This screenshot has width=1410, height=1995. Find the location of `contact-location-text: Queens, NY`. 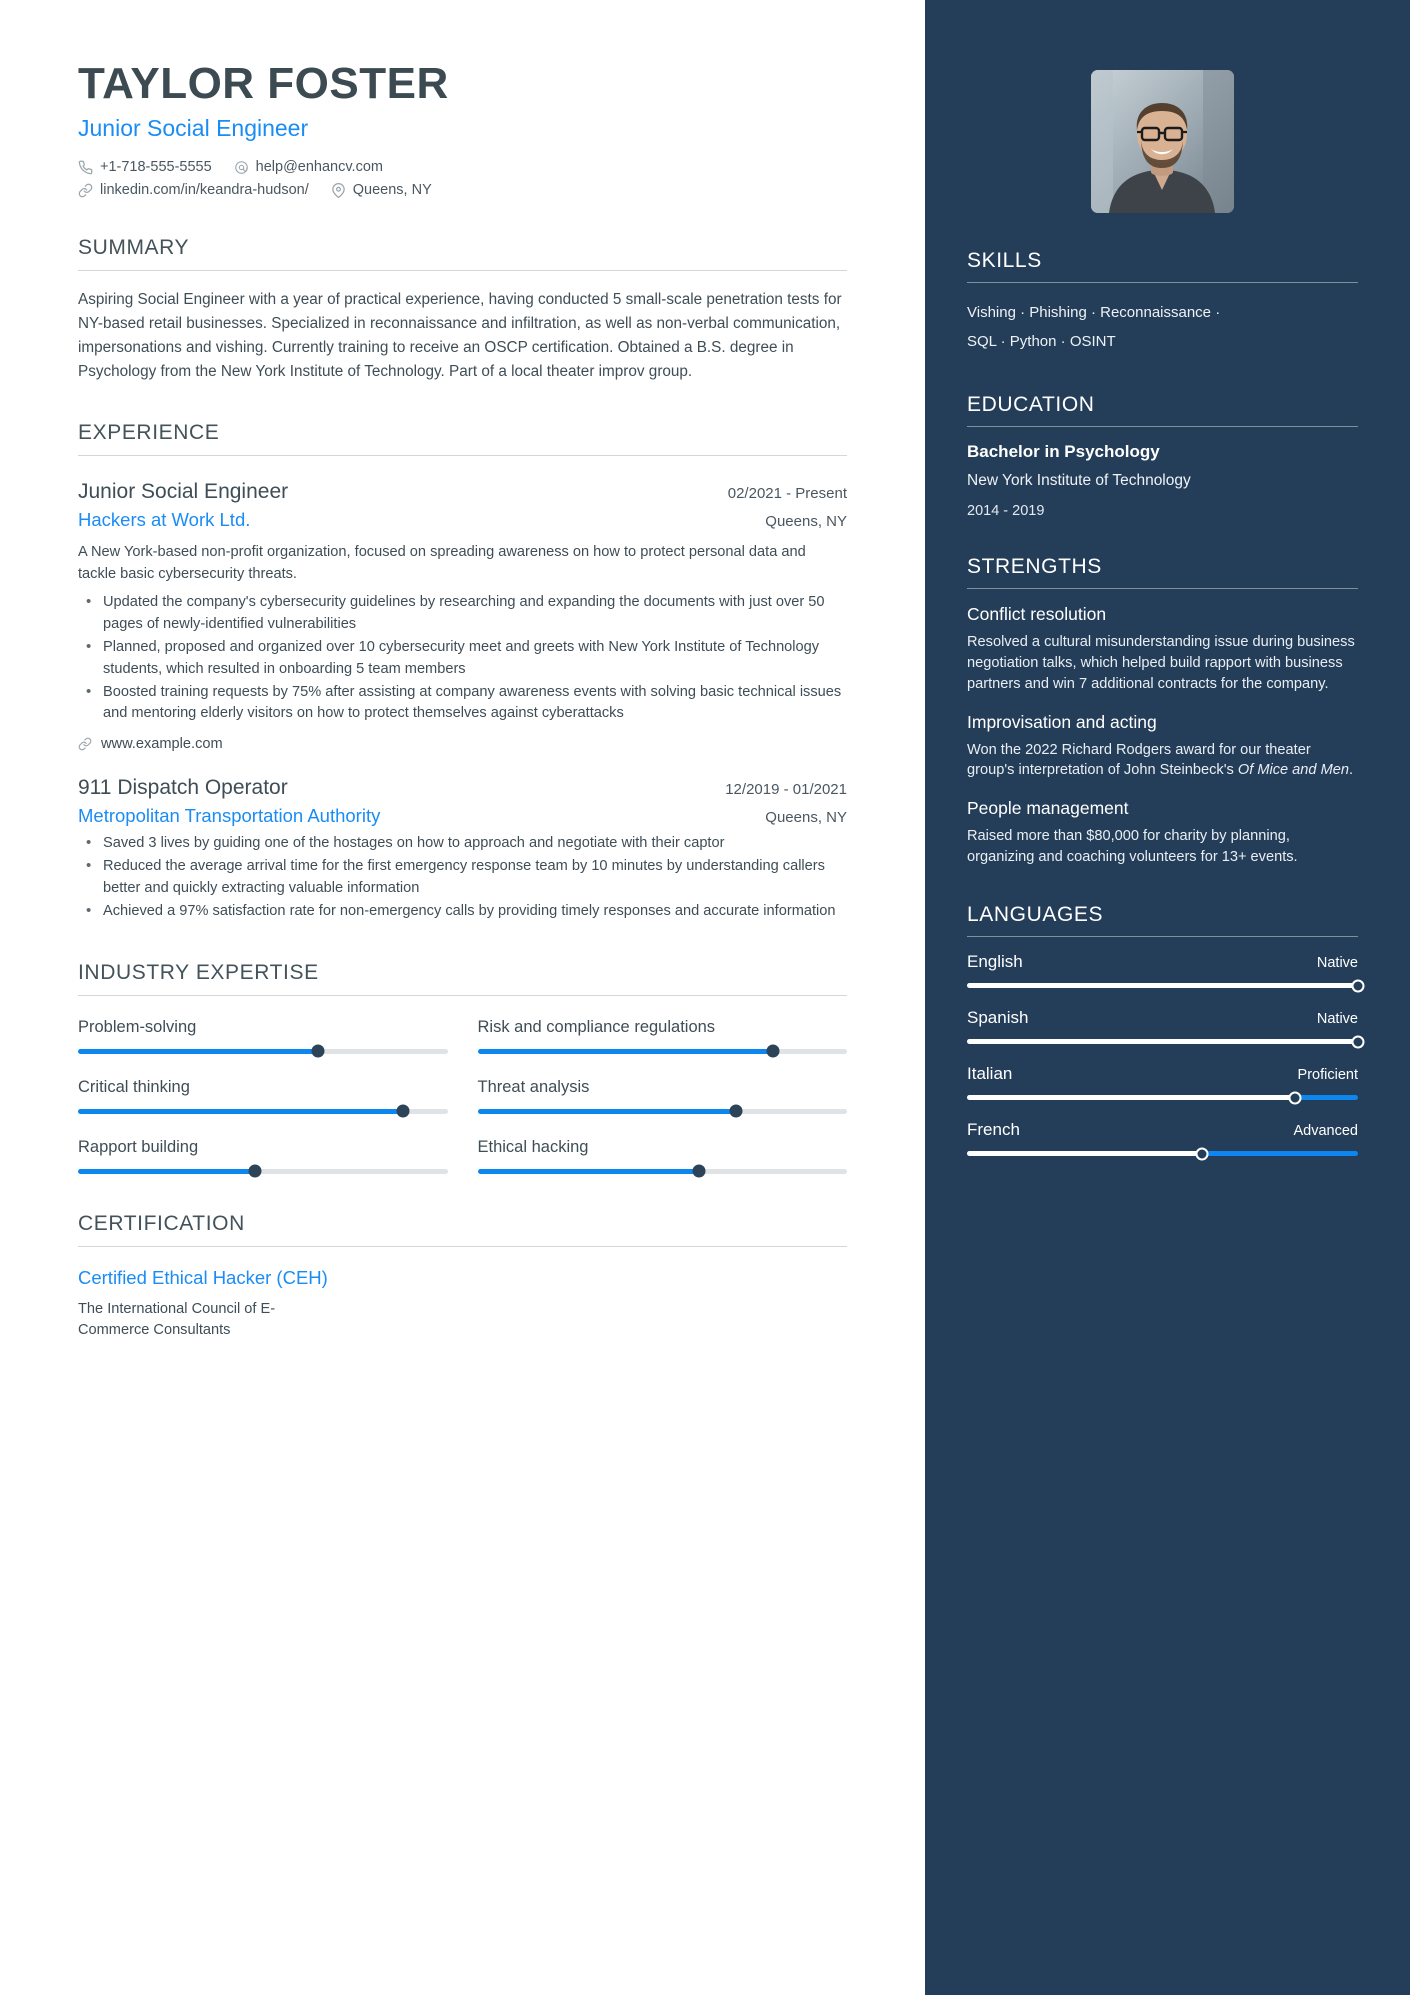

contact-location-text: Queens, NY is located at coordinates (392, 190).